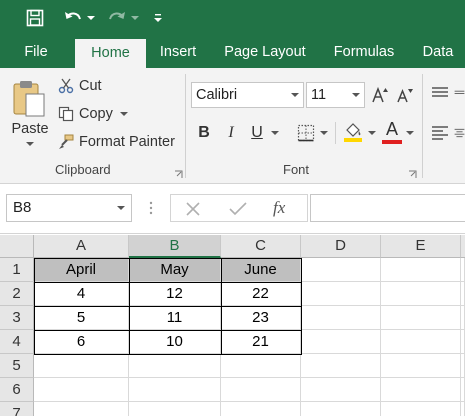 The height and width of the screenshot is (416, 465). What do you see at coordinates (341, 342) in the screenshot?
I see `cell-d4` at bounding box center [341, 342].